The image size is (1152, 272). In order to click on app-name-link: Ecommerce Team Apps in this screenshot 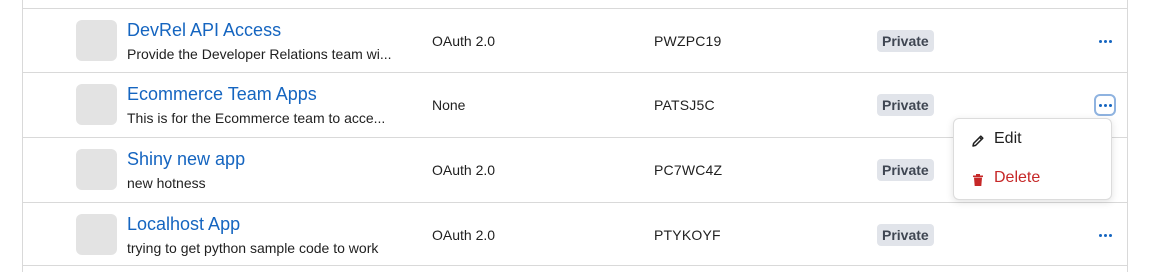, I will do `click(222, 94)`.